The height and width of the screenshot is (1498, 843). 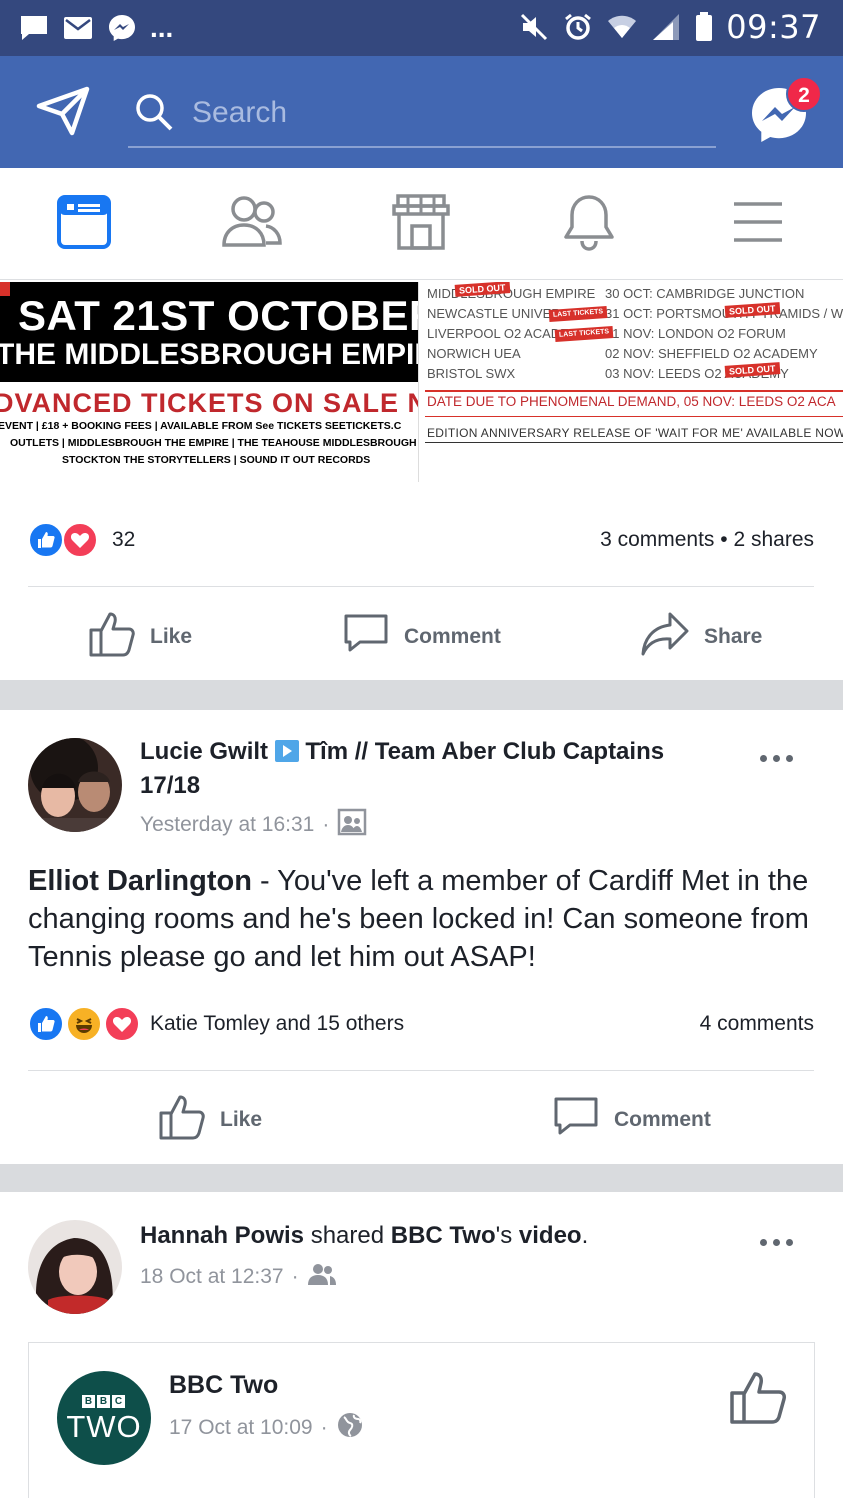 What do you see at coordinates (84, 1024) in the screenshot?
I see `haha-reaction-icon` at bounding box center [84, 1024].